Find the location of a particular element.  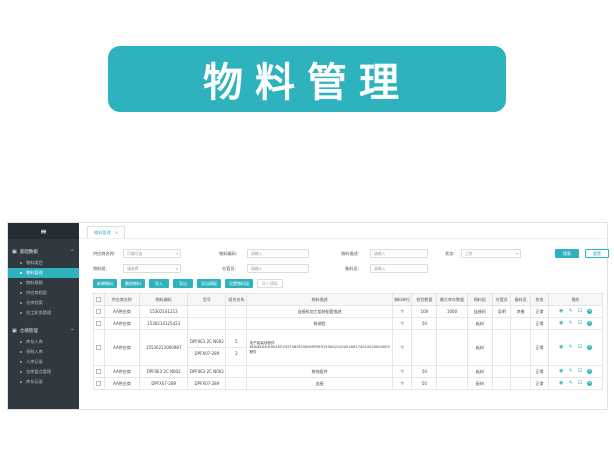

sidebar-item-purchase-in: 采购入库 is located at coordinates (43, 352).